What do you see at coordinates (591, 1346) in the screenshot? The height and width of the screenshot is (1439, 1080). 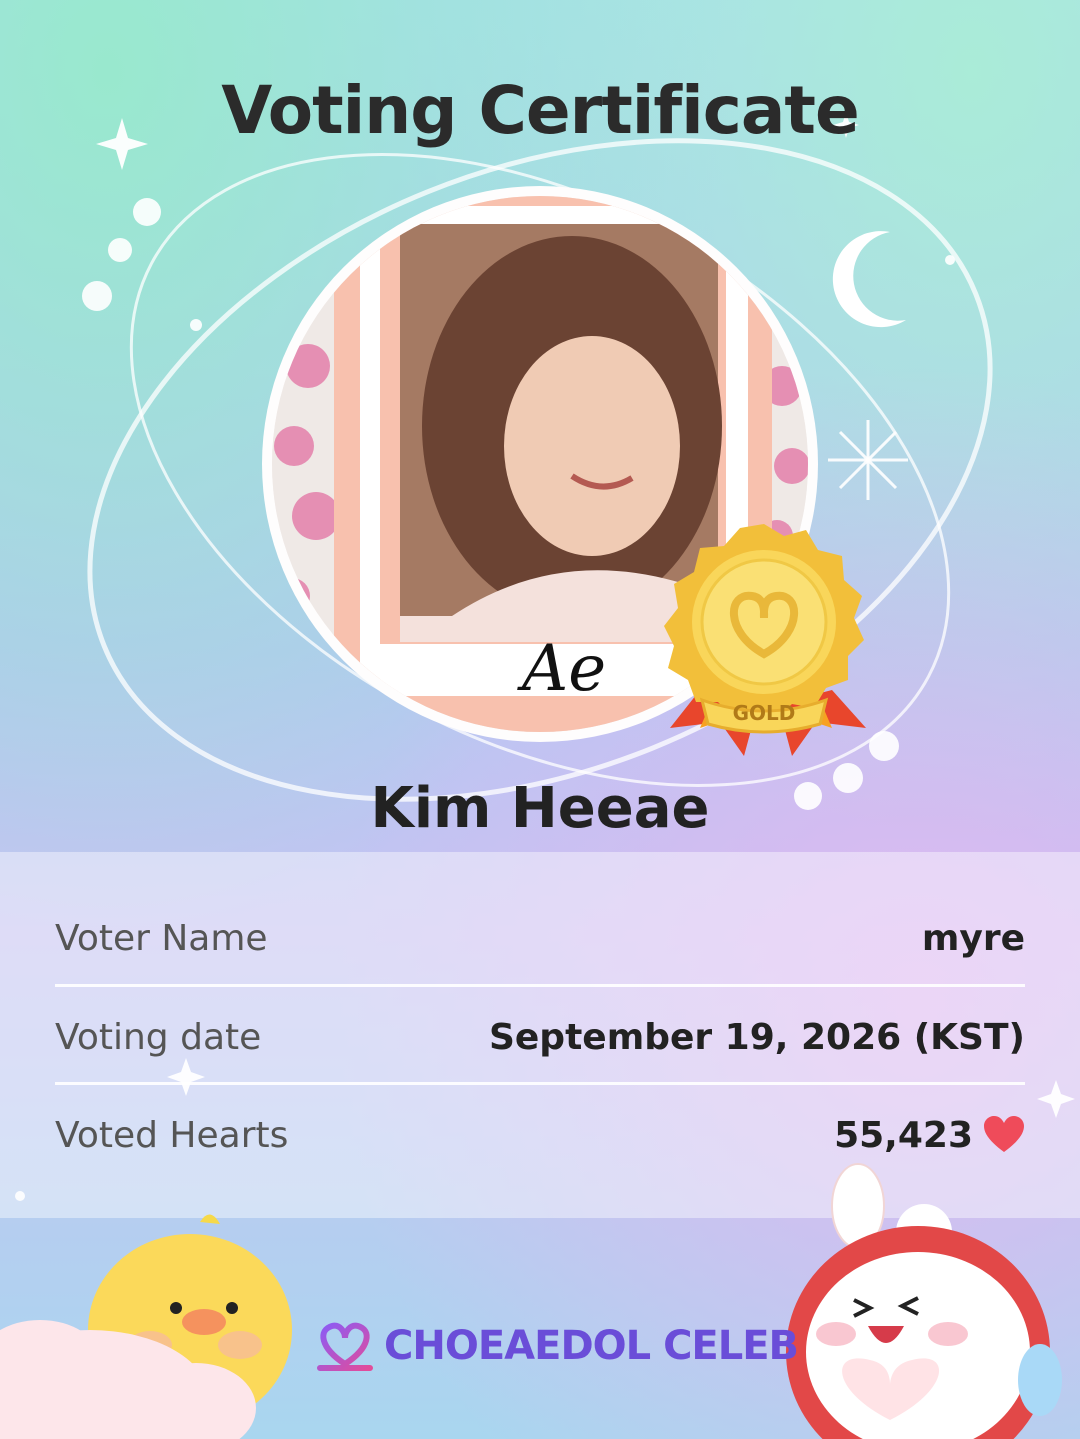 I see `brand-name: CHOEAEDOL CELEB` at bounding box center [591, 1346].